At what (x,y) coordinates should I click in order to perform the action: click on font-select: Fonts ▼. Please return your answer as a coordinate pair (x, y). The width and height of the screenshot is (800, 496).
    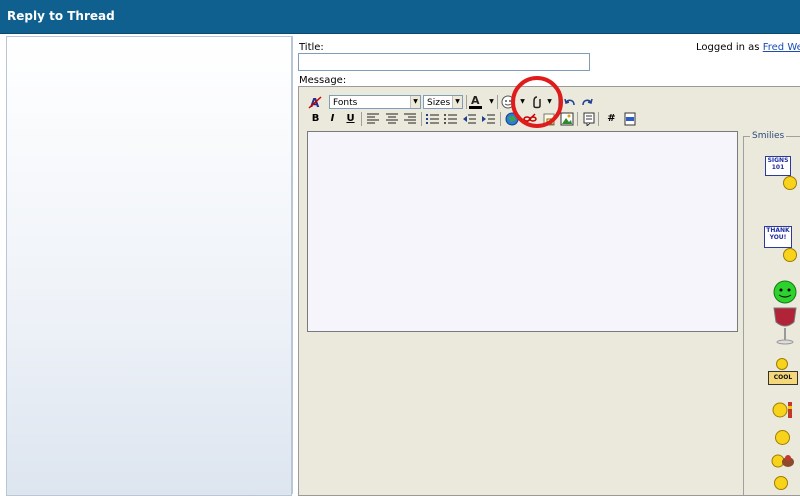
    Looking at the image, I should click on (375, 102).